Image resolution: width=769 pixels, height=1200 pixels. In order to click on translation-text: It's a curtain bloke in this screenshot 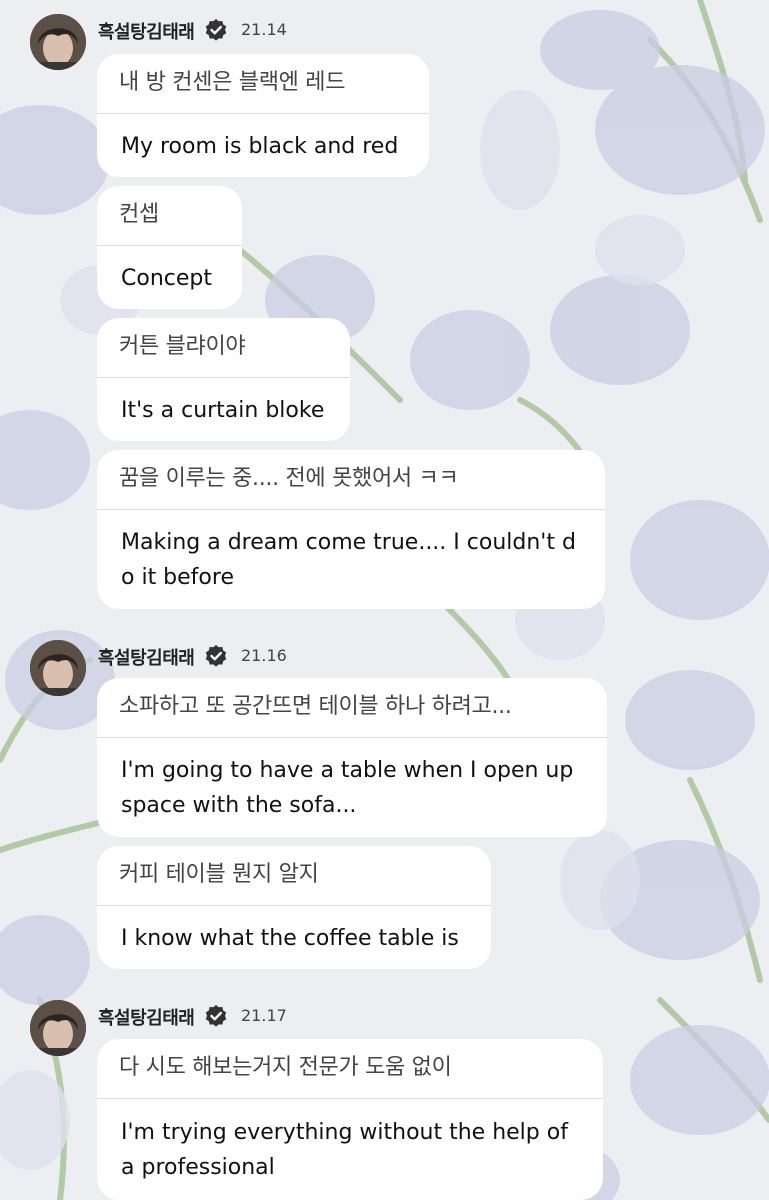, I will do `click(223, 410)`.